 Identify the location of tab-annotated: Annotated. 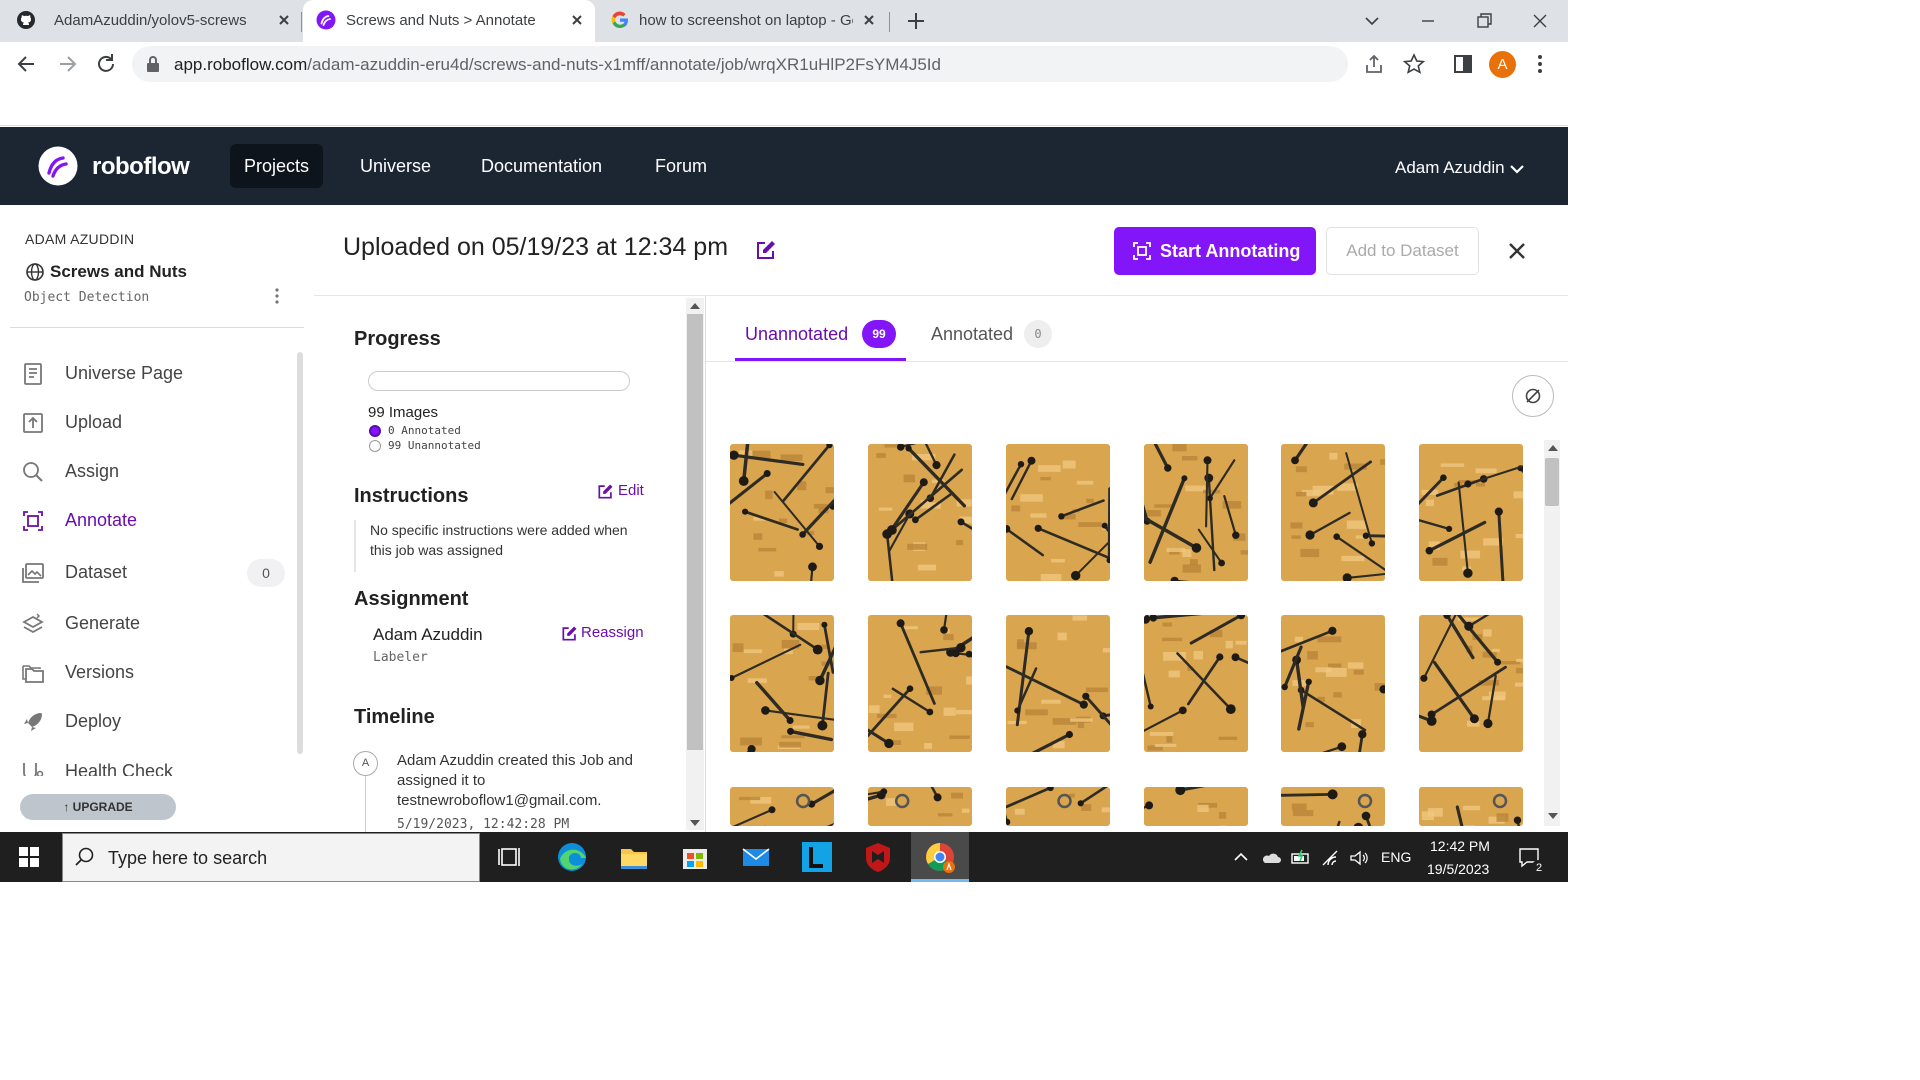
(972, 334).